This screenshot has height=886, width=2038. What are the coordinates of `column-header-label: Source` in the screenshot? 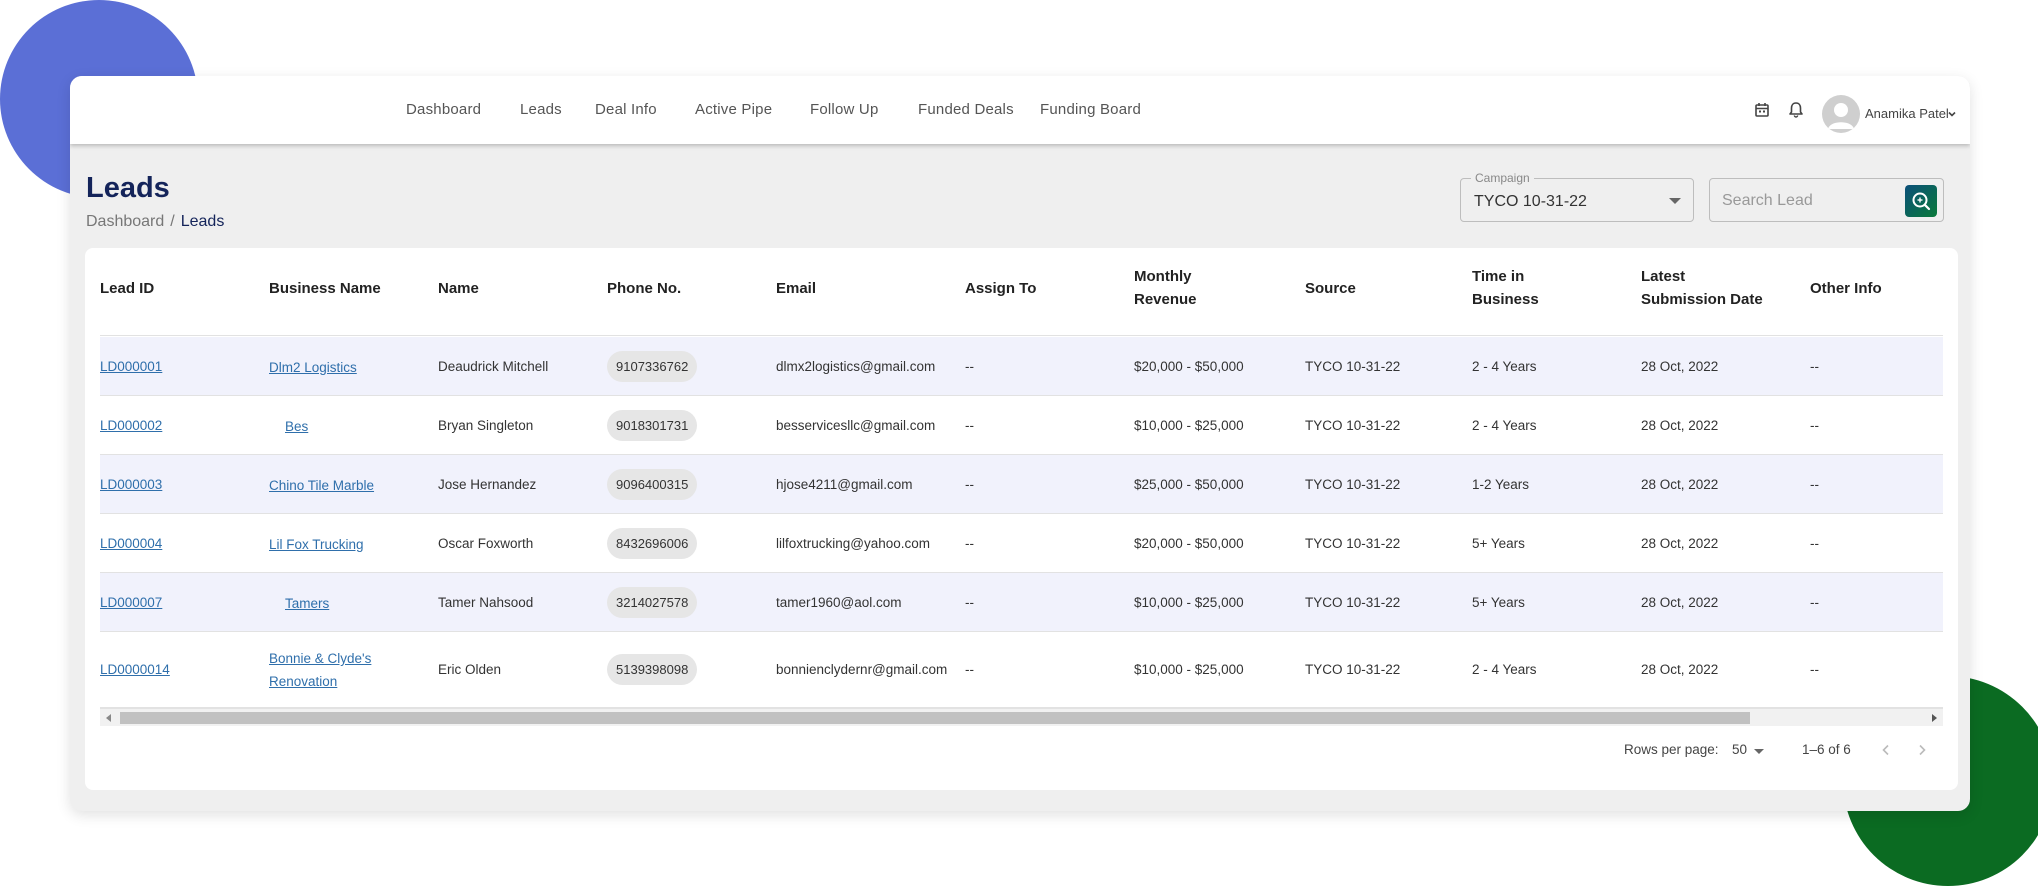 It's located at (1330, 288).